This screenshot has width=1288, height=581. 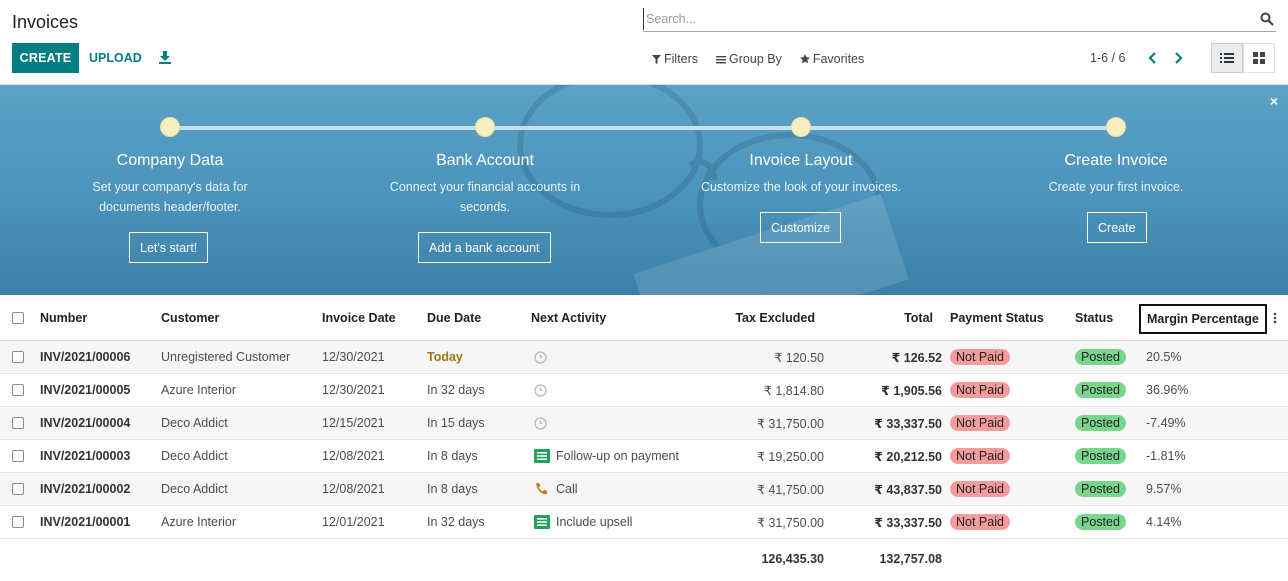 What do you see at coordinates (790, 423) in the screenshot?
I see `tax-excluded: ₹ 31,750.00` at bounding box center [790, 423].